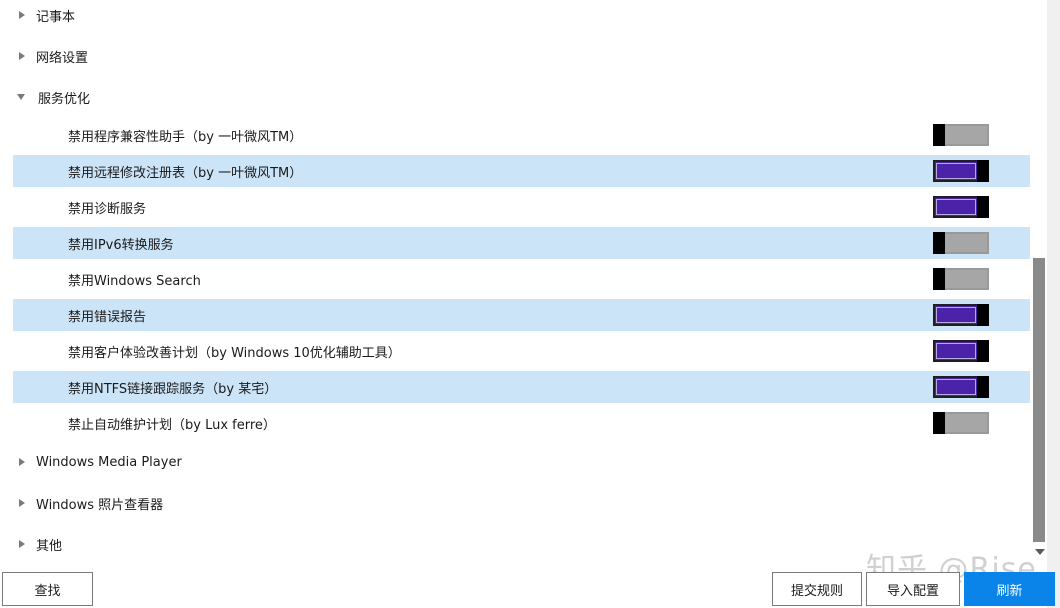 The height and width of the screenshot is (608, 1060). I want to click on service-label: 禁用错误报告, so click(107, 317).